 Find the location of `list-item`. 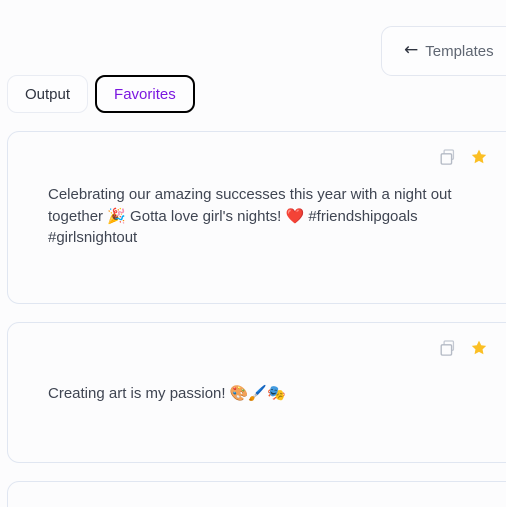

list-item is located at coordinates (256, 494).